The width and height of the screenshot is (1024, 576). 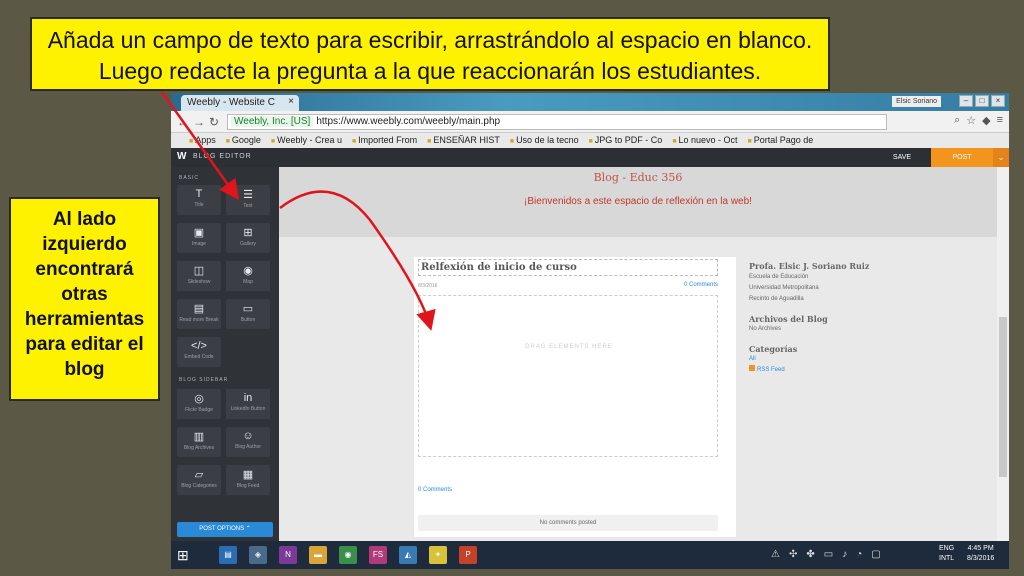 What do you see at coordinates (705, 140) in the screenshot?
I see `bookmark-item: Lo nuevo - Oct` at bounding box center [705, 140].